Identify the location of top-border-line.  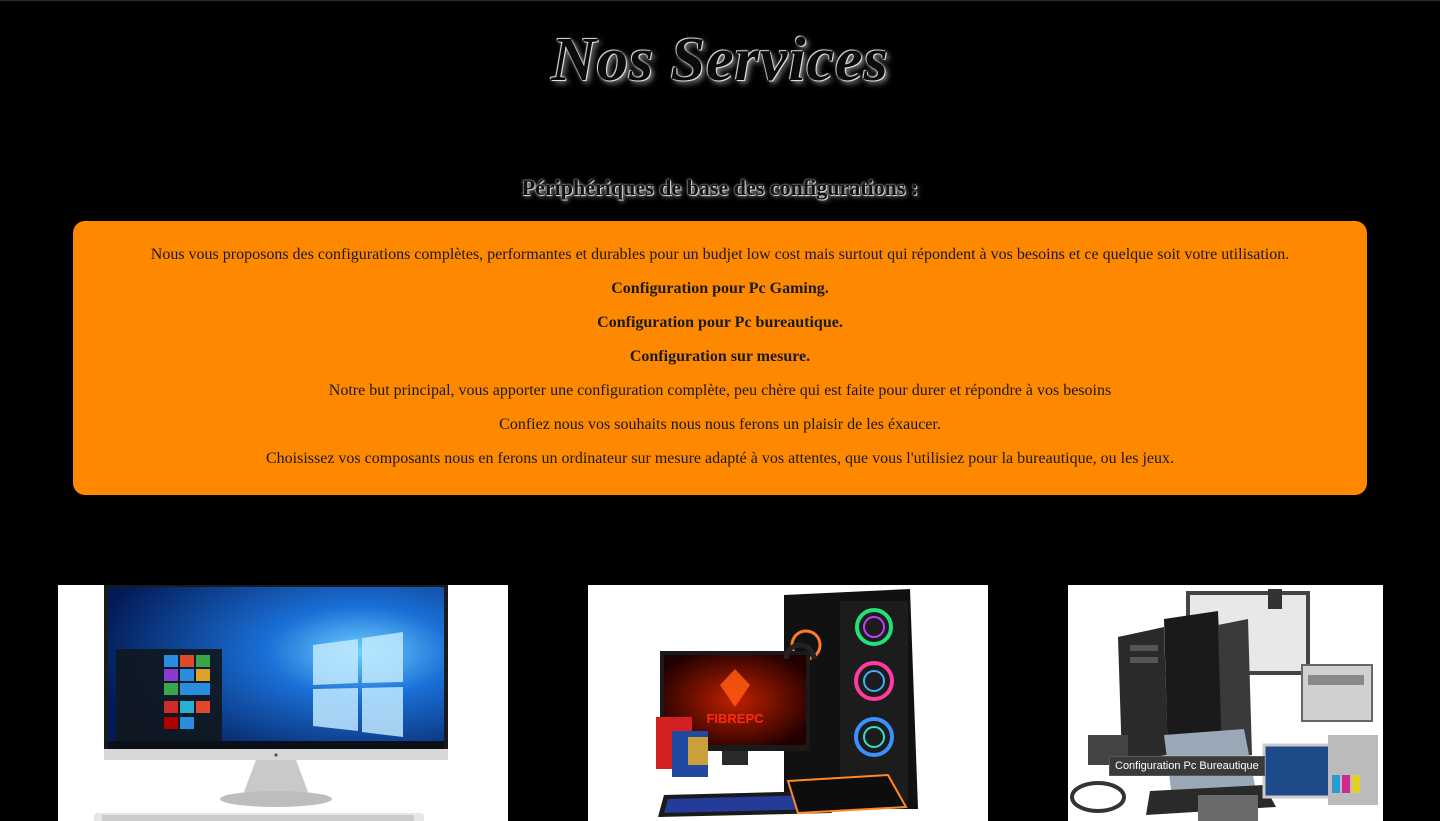
(720, 0).